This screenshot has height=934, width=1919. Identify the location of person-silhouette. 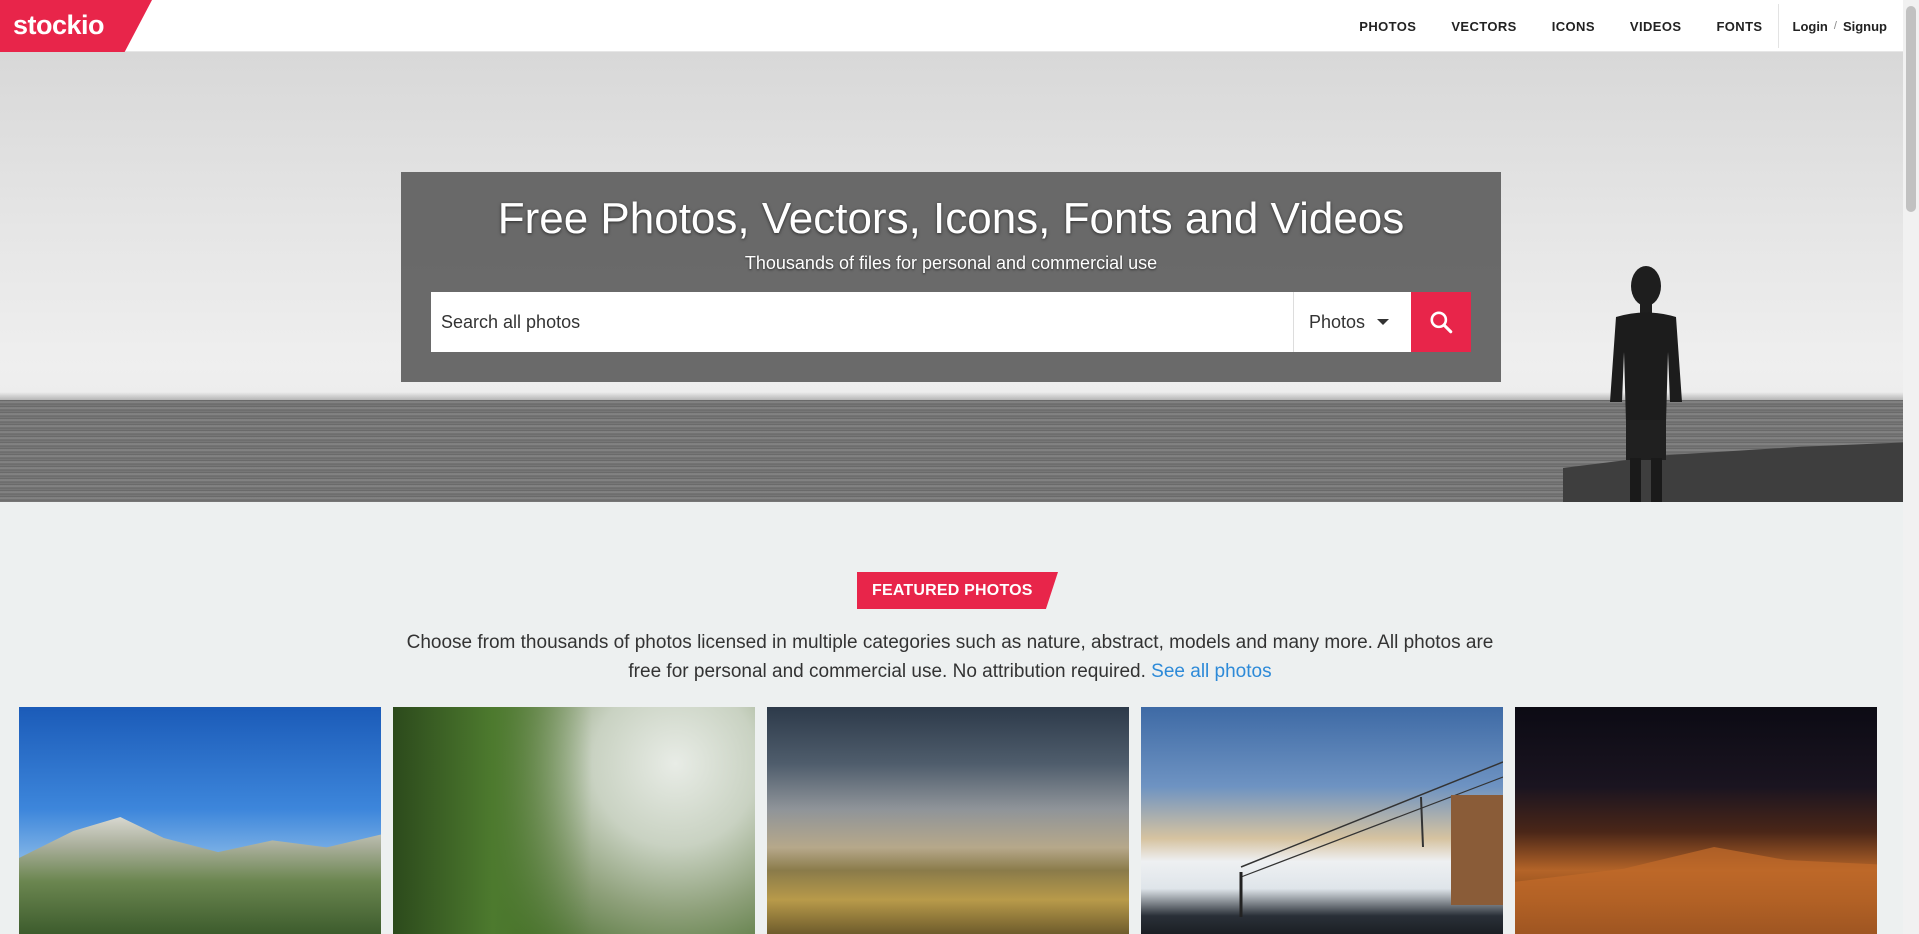
(1646, 384).